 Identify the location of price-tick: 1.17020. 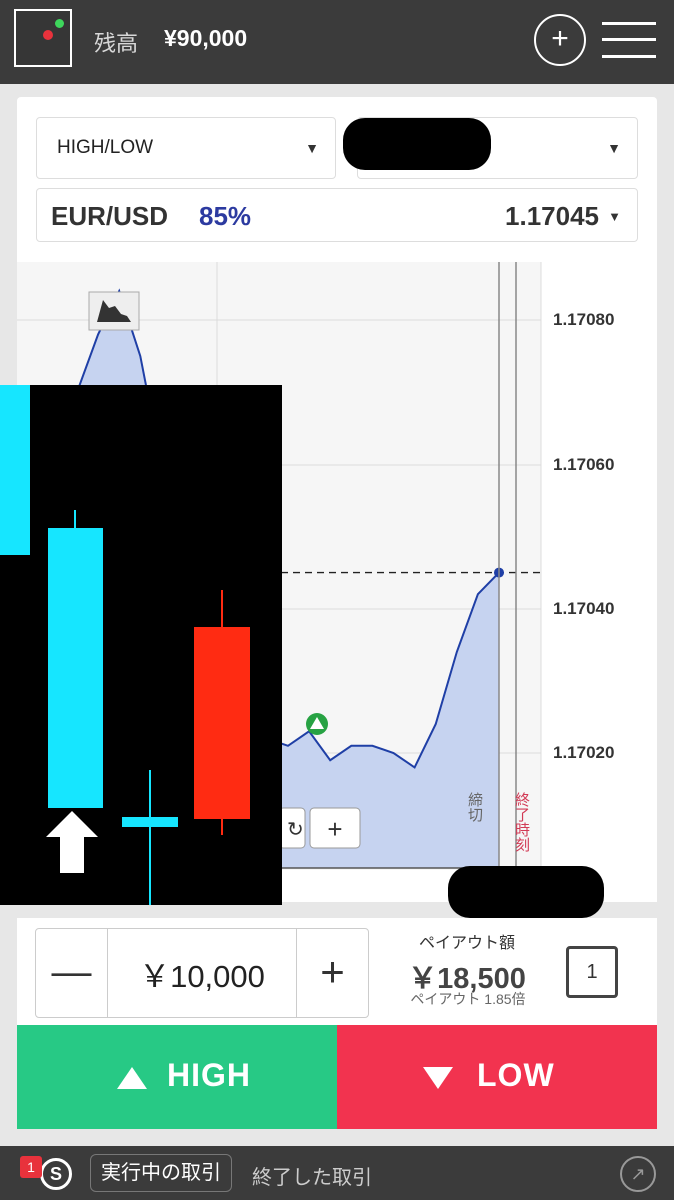
(584, 752).